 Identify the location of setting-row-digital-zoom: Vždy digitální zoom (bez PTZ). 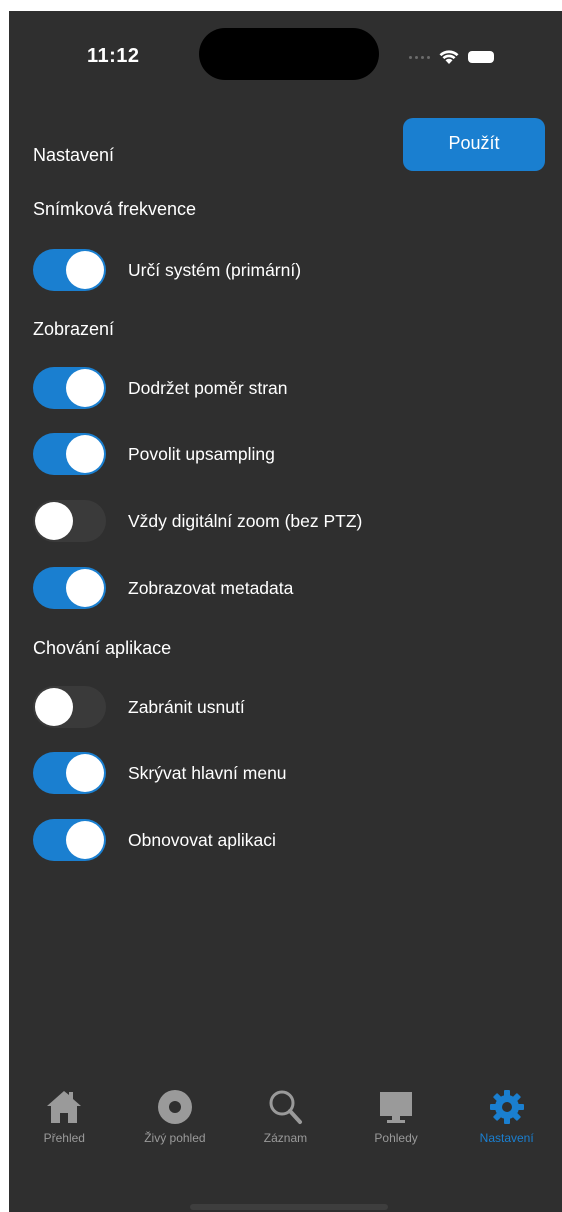
(197, 521).